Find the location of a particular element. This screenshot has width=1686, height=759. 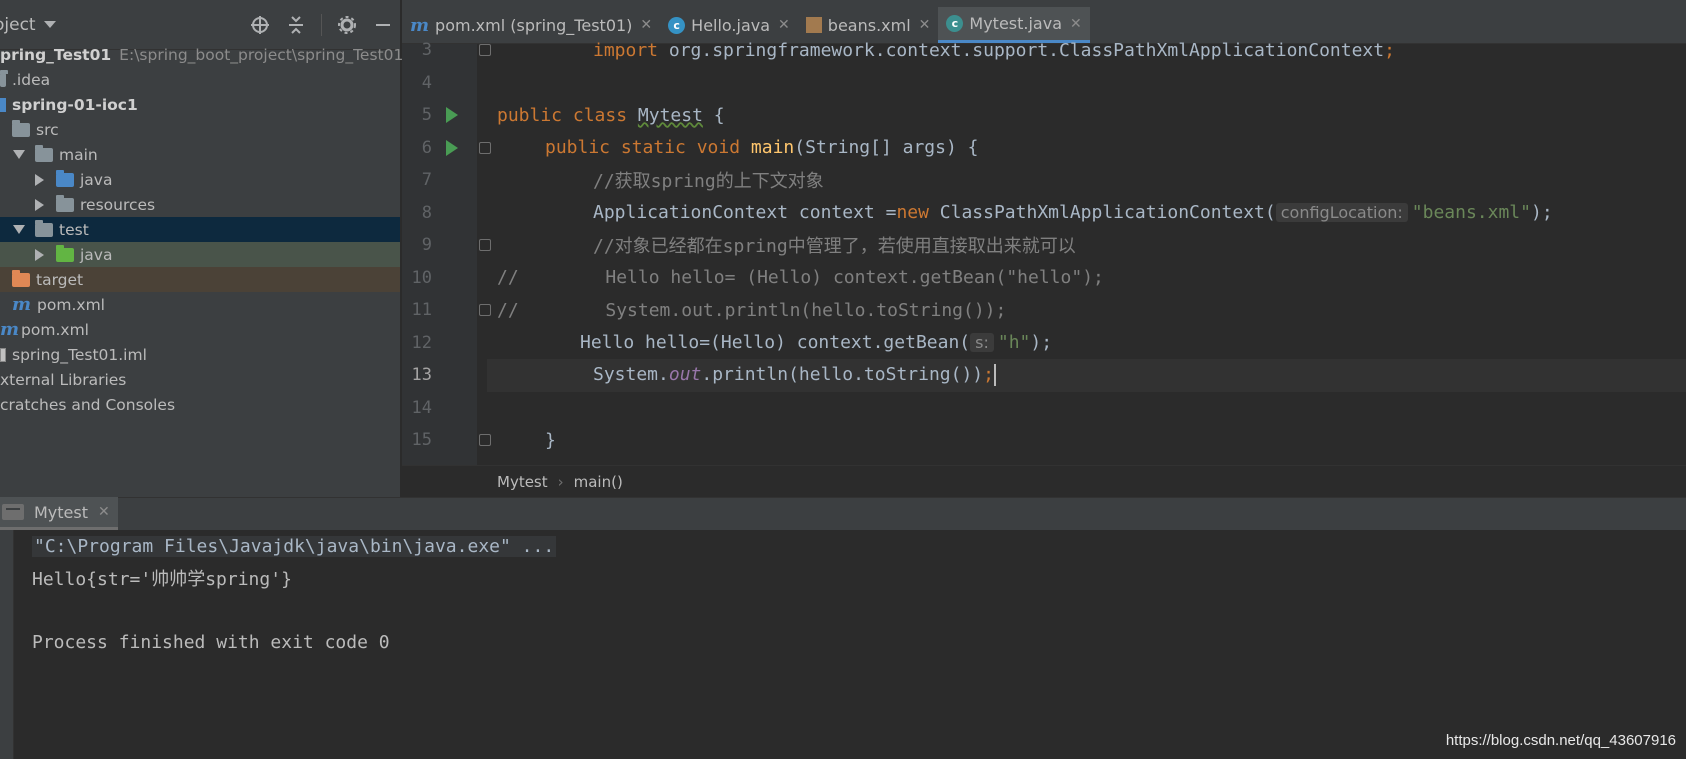

run-tab-label: Mytest is located at coordinates (61, 512).